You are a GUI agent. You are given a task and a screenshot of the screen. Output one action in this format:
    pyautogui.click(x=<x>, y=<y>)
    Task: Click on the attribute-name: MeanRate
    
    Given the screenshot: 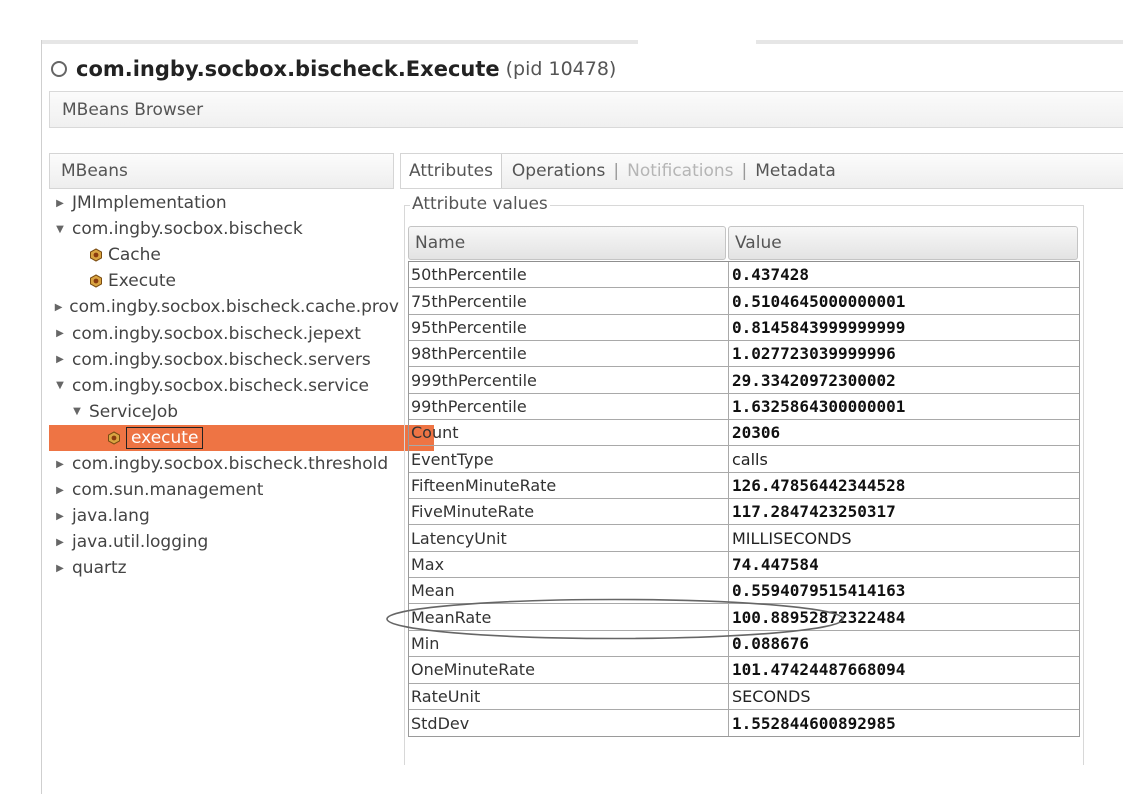 What is the action you would take?
    pyautogui.click(x=569, y=617)
    